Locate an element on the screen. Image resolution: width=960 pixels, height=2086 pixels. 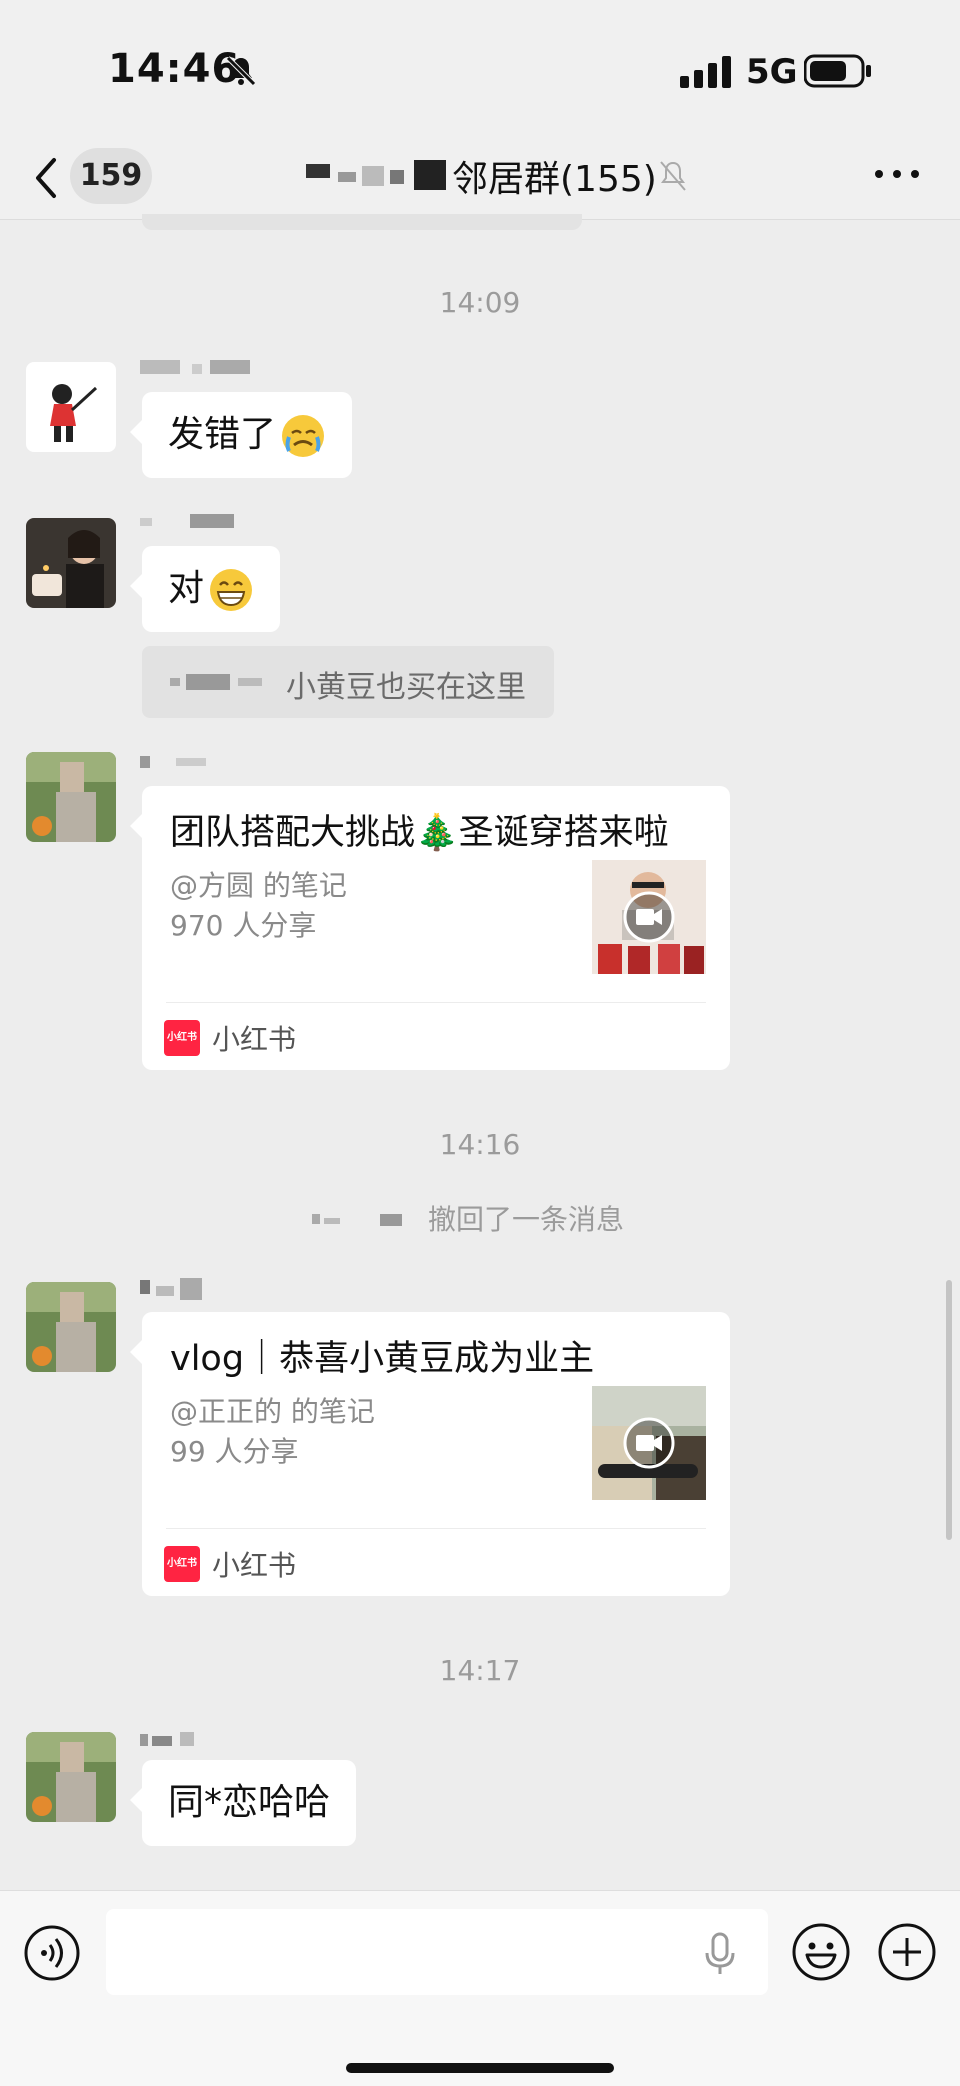
more-options-icon is located at coordinates (897, 174).